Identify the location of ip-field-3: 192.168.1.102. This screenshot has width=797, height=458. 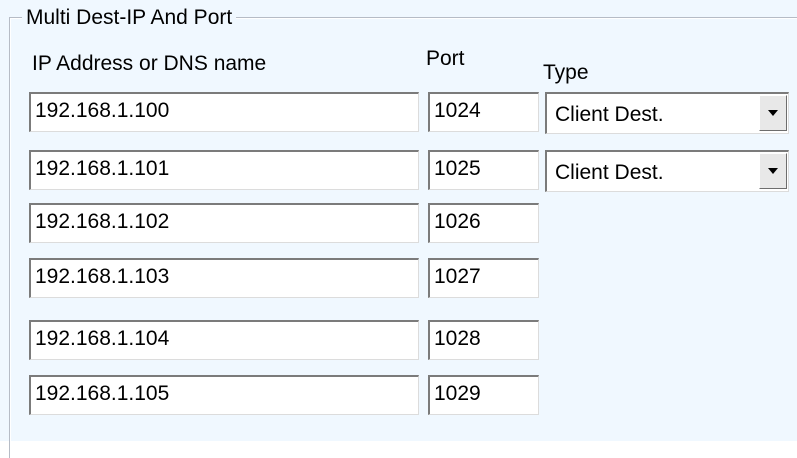
(224, 223).